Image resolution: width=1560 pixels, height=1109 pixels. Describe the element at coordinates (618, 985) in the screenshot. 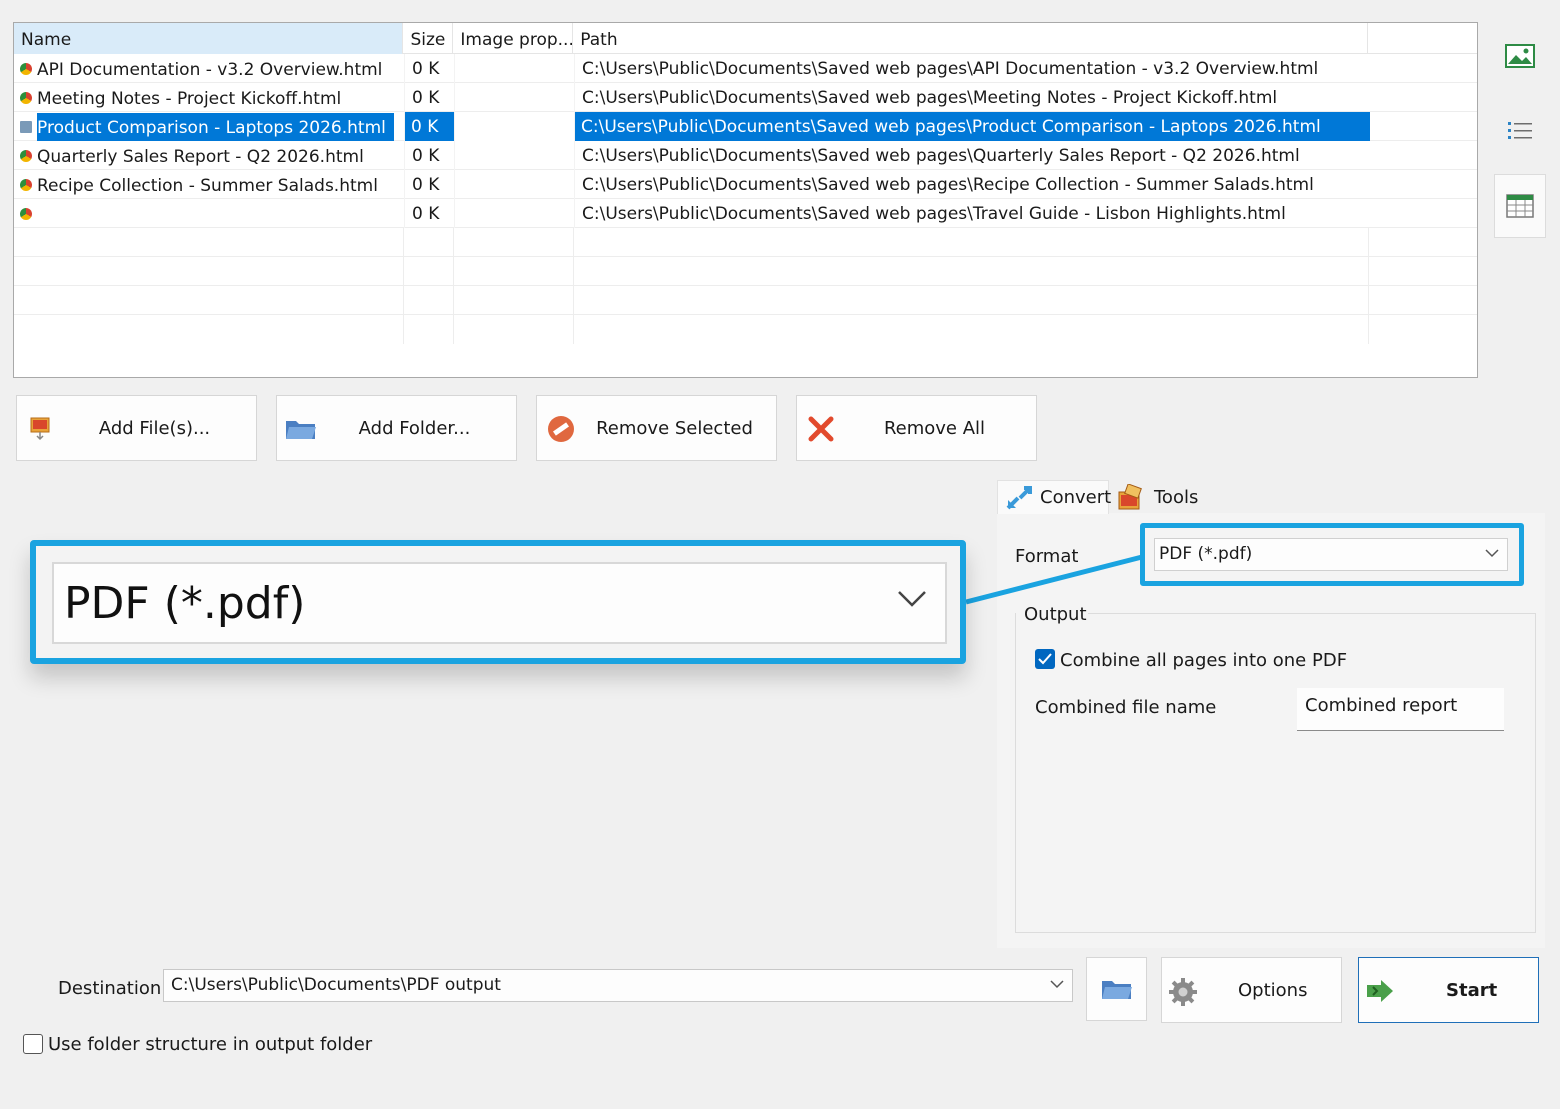

I see `destination-select: C:\Users\Public\Documents\PDF output` at that location.